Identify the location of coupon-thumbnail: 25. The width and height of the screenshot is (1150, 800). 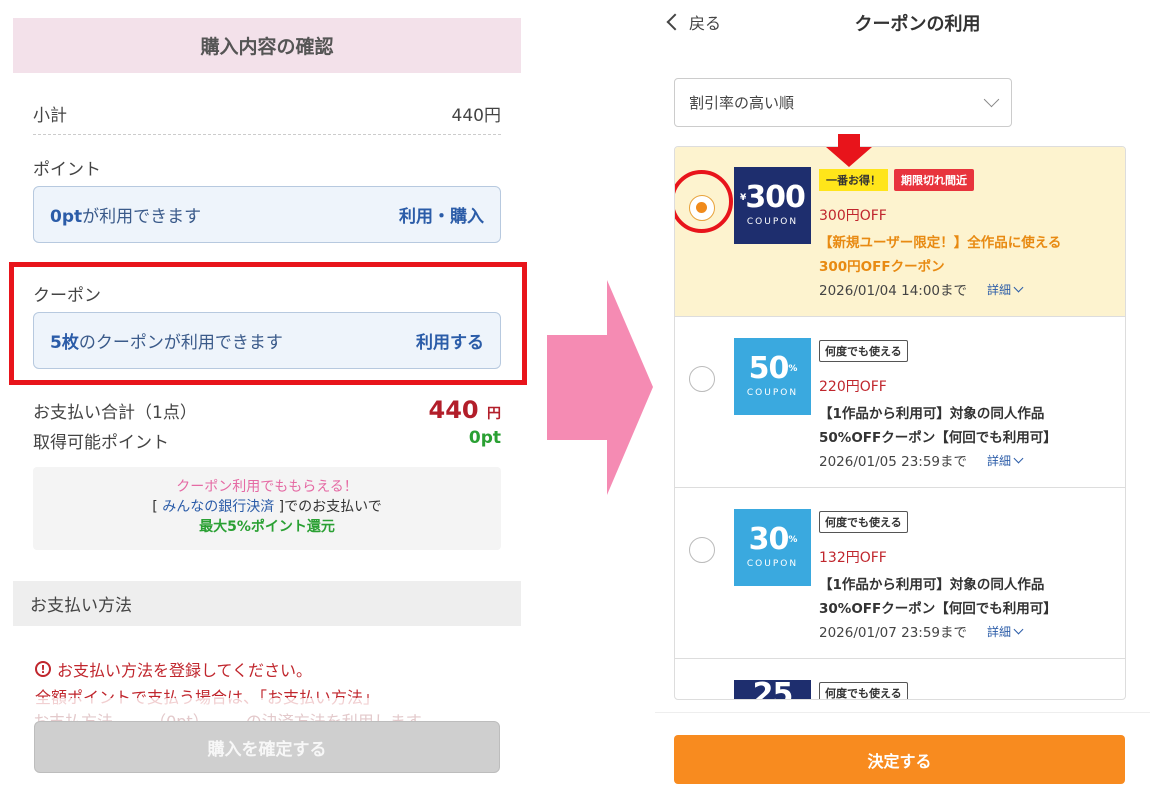
(772, 689).